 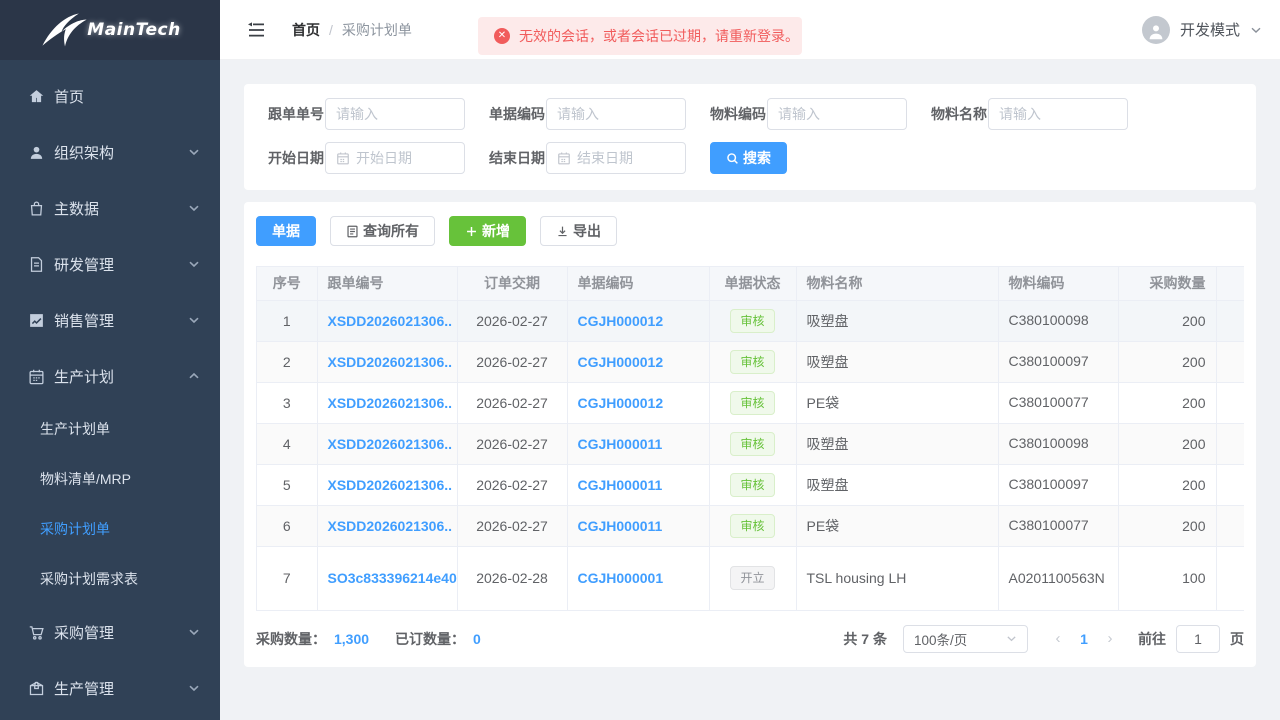 What do you see at coordinates (110, 96) in the screenshot?
I see `sidebar-item-home: 首页` at bounding box center [110, 96].